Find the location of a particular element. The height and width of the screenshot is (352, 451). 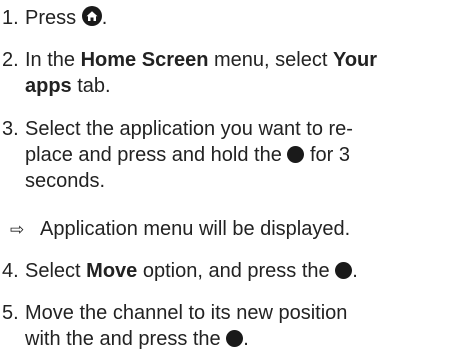

step-text-part: option, and press the is located at coordinates (236, 271).